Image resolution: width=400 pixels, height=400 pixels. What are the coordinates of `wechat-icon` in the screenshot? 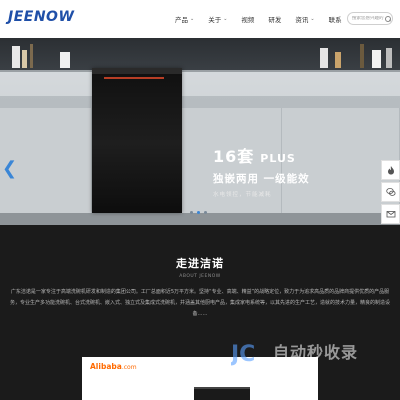 It's located at (390, 192).